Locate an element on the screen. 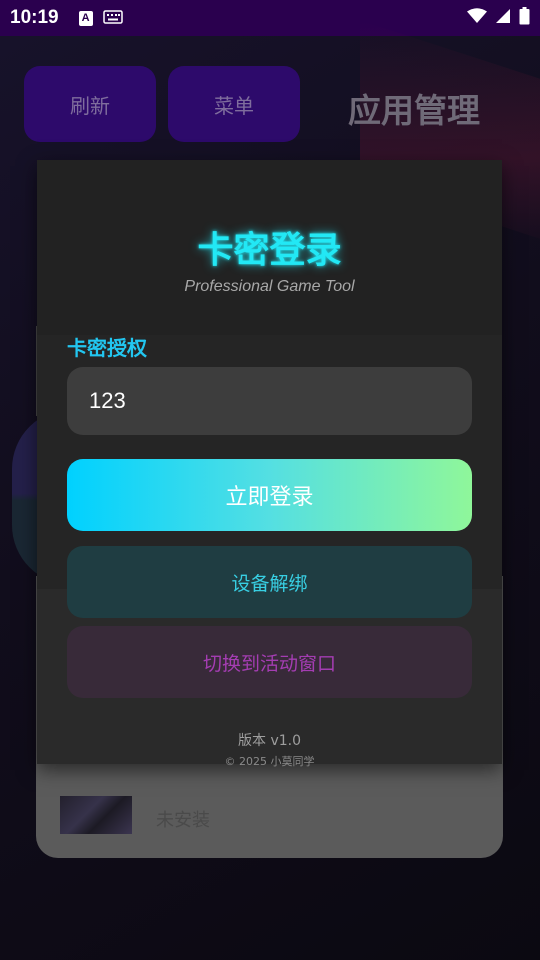 The height and width of the screenshot is (960, 540). dialog-subtitle: Professional Game Tool is located at coordinates (269, 286).